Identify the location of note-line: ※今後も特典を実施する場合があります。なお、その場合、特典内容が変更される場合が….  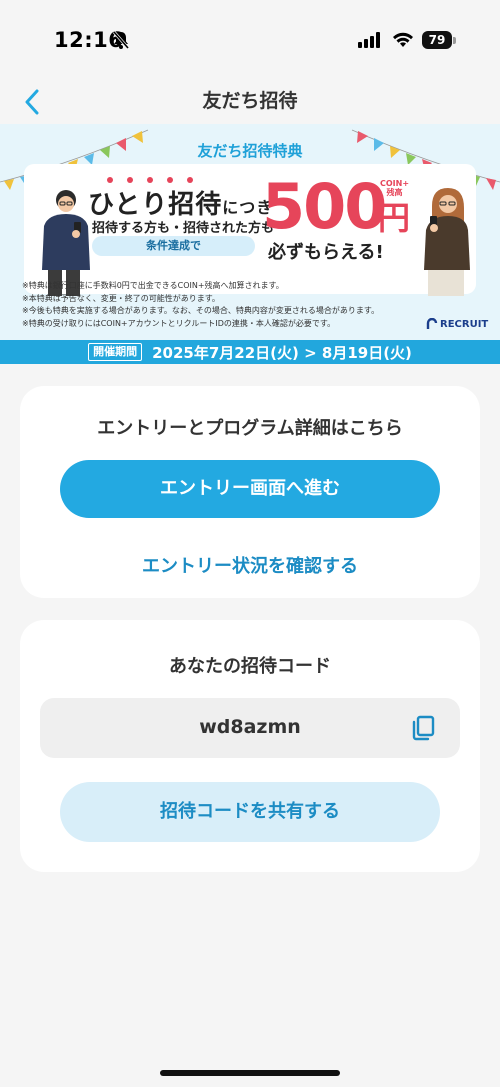
(201, 310).